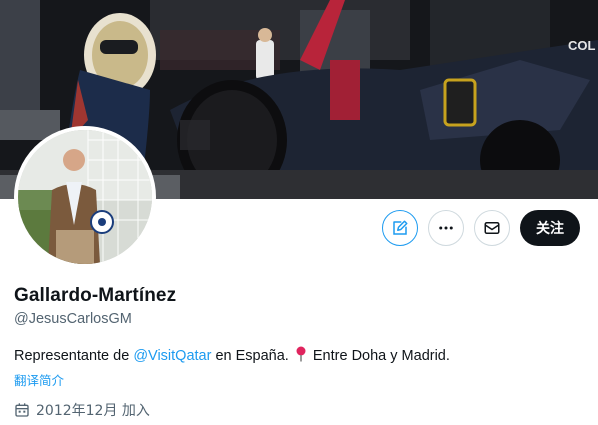 The image size is (598, 425). I want to click on message-icon, so click(492, 228).